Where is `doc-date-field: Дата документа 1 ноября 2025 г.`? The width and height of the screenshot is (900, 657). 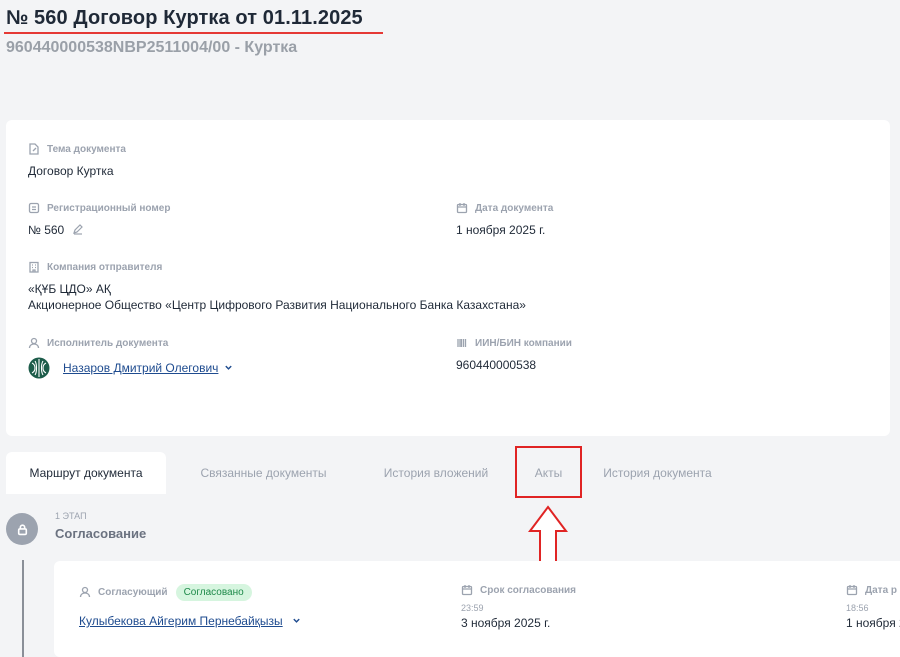 doc-date-field: Дата документа 1 ноября 2025 г. is located at coordinates (504, 219).